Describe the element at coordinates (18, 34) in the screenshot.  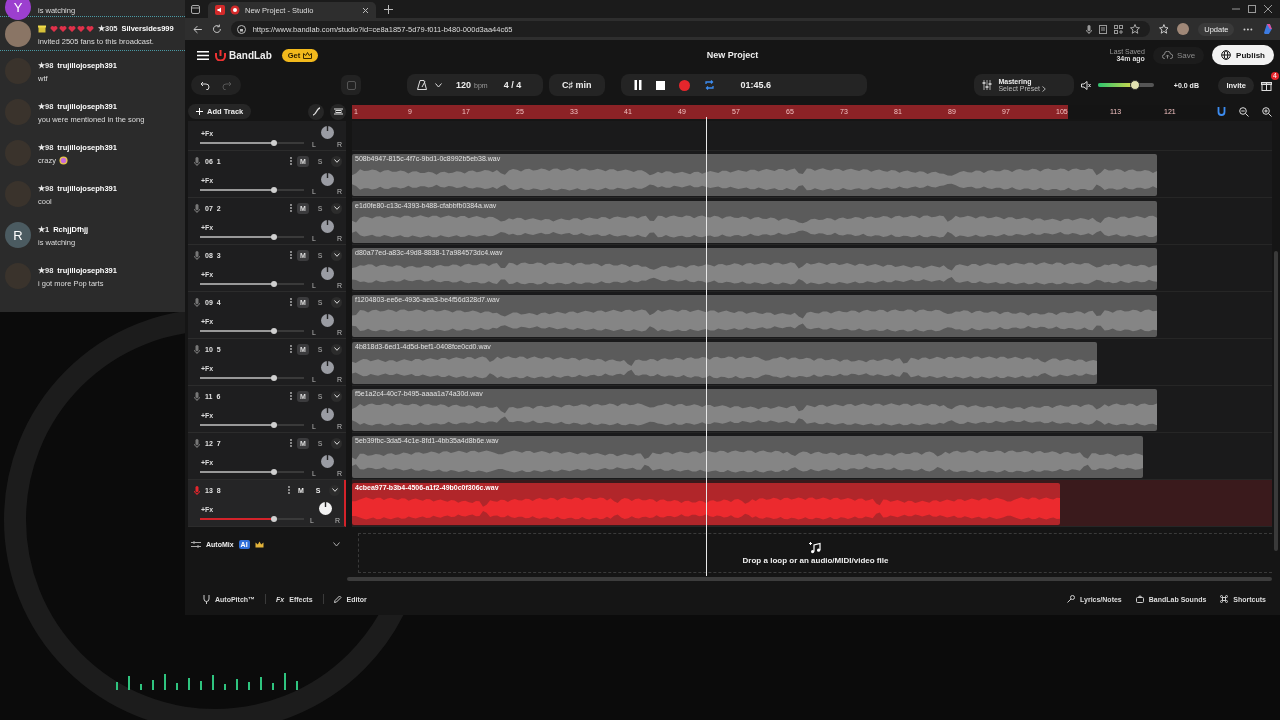
I see `avatar-photo-placeholder` at that location.